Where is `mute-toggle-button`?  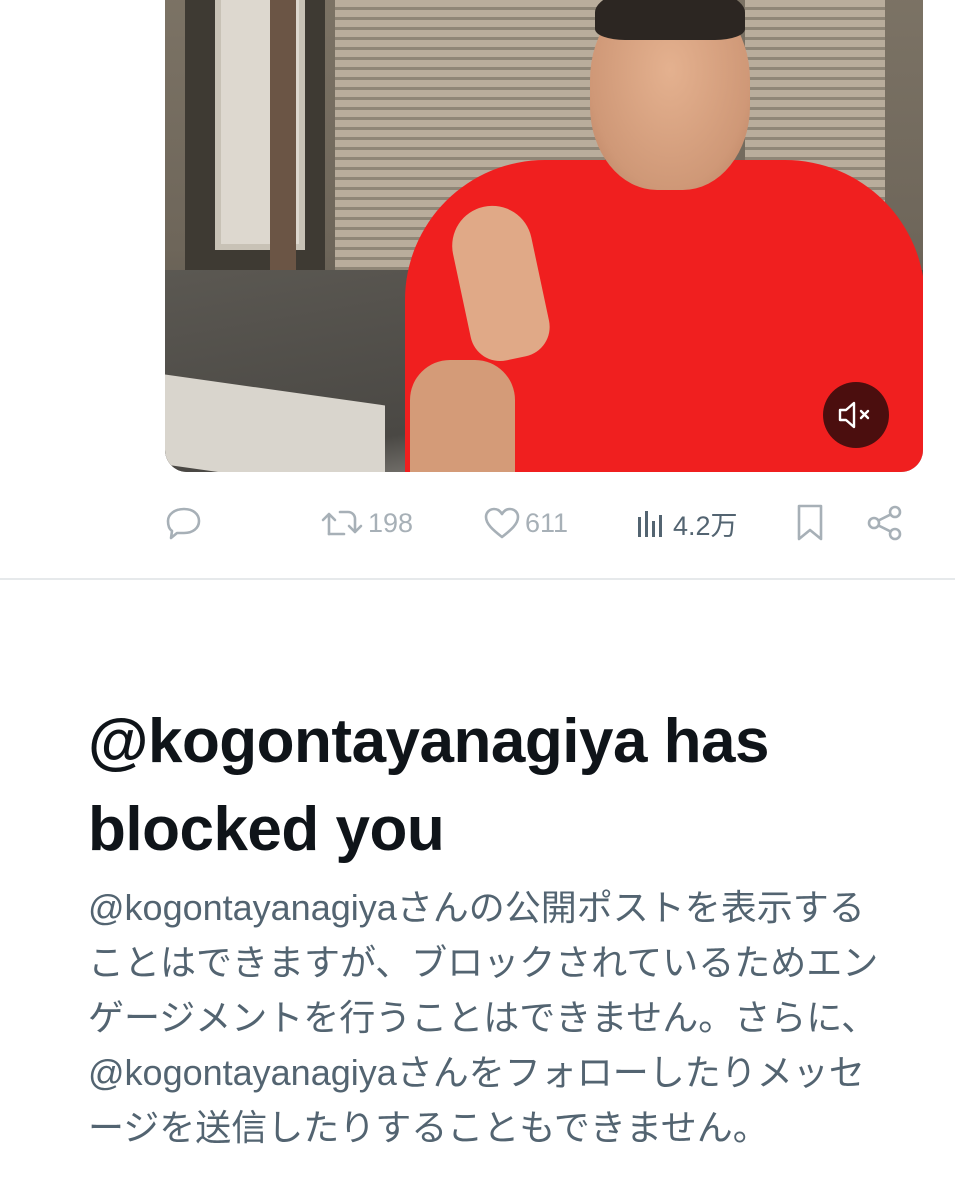
mute-toggle-button is located at coordinates (856, 415).